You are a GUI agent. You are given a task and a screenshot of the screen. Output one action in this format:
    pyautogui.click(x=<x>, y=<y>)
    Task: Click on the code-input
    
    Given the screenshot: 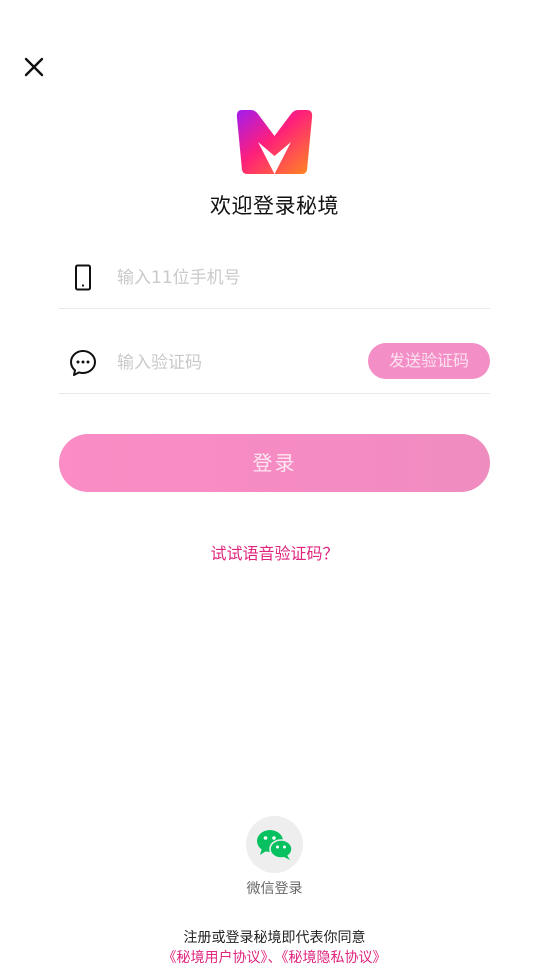 What is the action you would take?
    pyautogui.click(x=237, y=363)
    